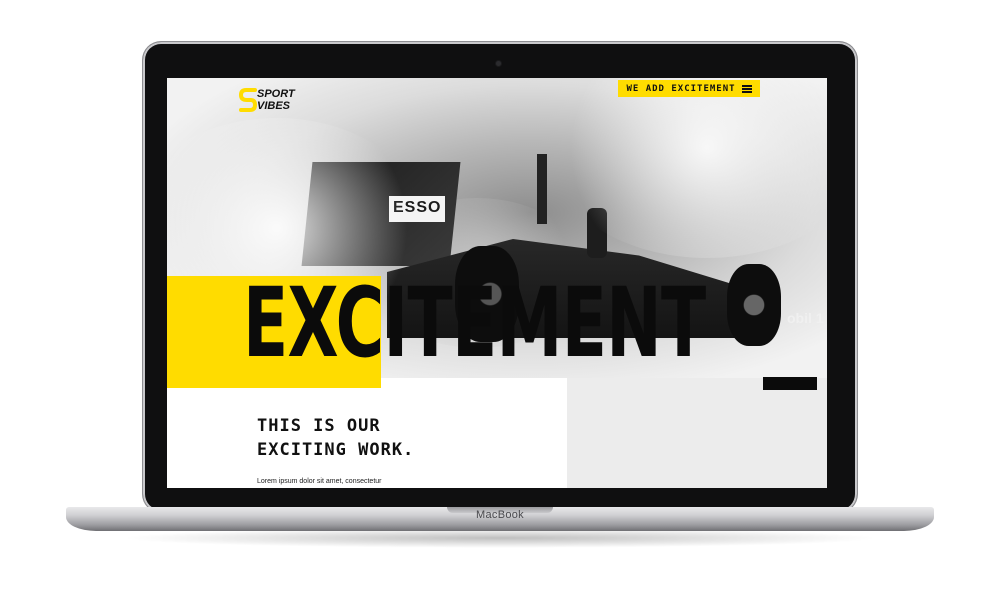 The image size is (1000, 600). Describe the element at coordinates (274, 106) in the screenshot. I see `logo-line-2: VIBES` at that location.